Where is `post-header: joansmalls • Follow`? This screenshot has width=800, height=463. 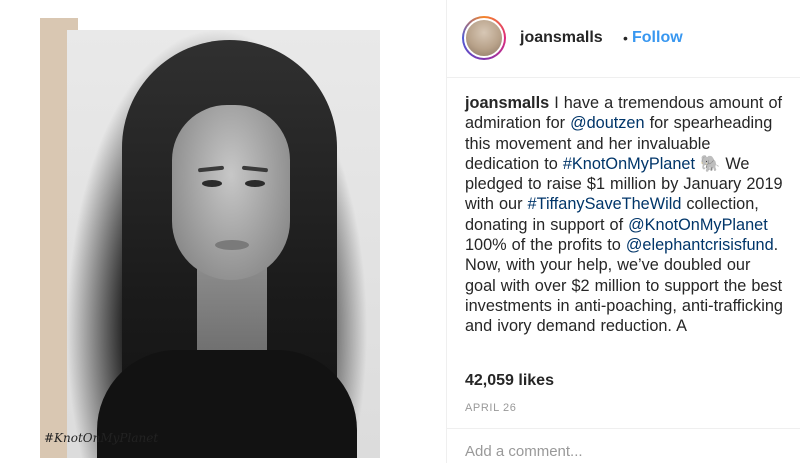 post-header: joansmalls • Follow is located at coordinates (623, 39).